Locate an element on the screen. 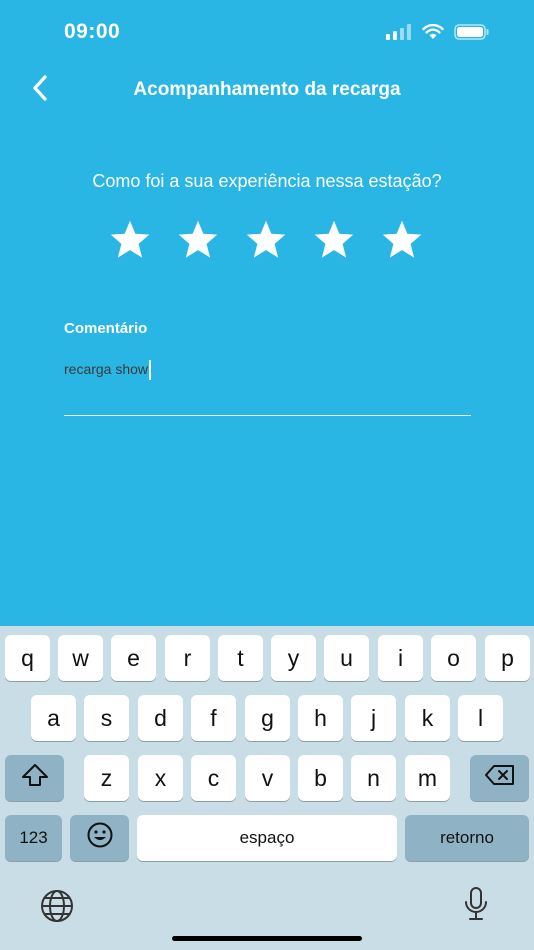 This screenshot has width=534, height=950. wifi-icon is located at coordinates (433, 34).